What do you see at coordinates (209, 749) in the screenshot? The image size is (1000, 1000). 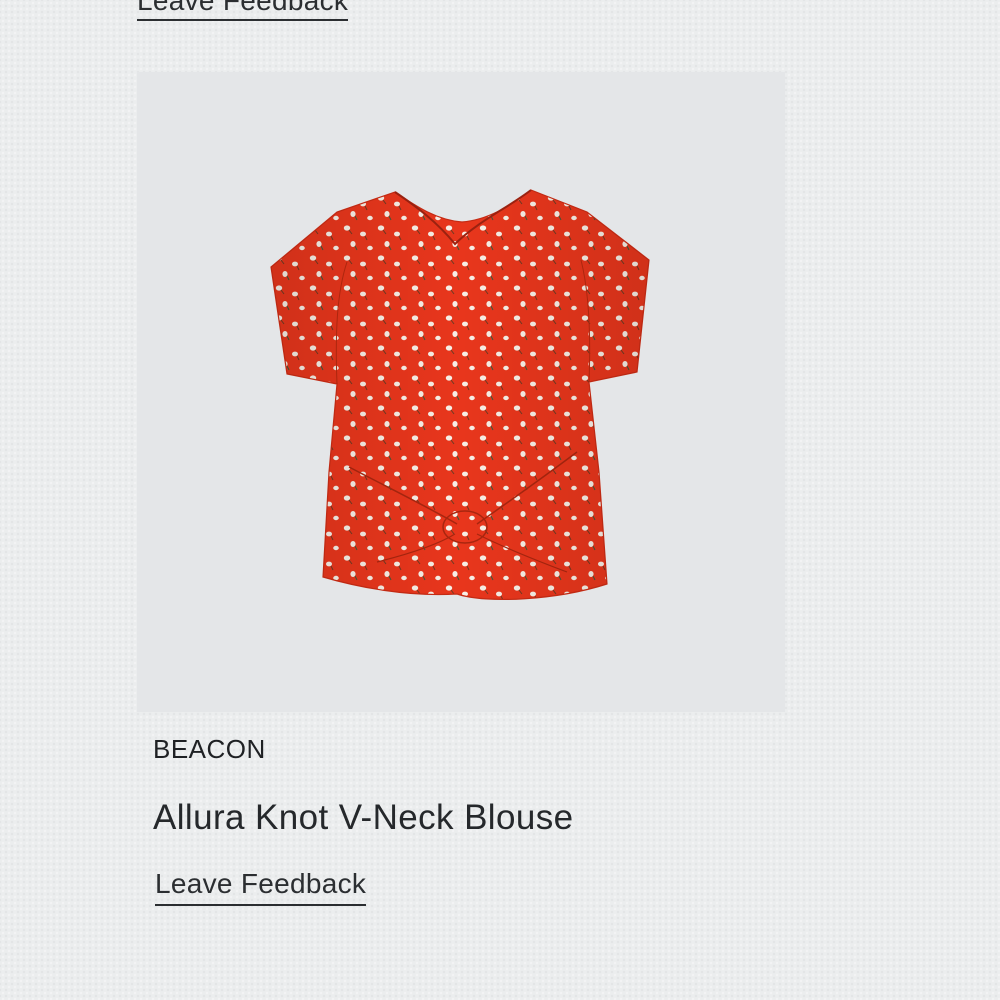 I see `brand-name: BEACON` at bounding box center [209, 749].